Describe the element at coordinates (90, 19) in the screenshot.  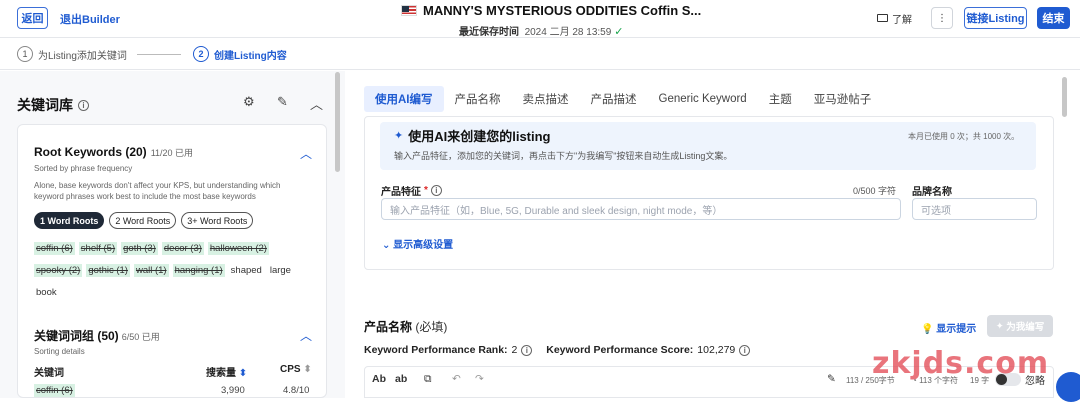
I see `exit-builder-link: 退出Builder` at that location.